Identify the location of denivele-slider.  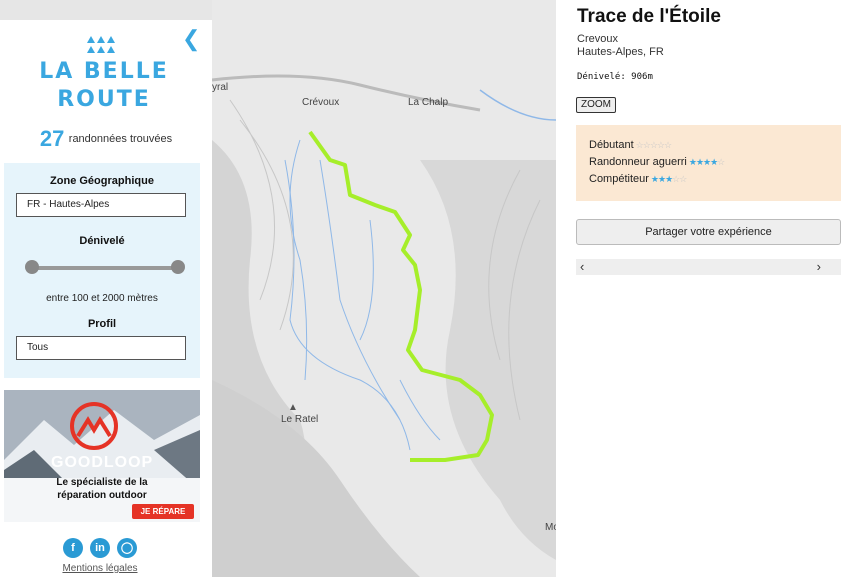
(104, 268).